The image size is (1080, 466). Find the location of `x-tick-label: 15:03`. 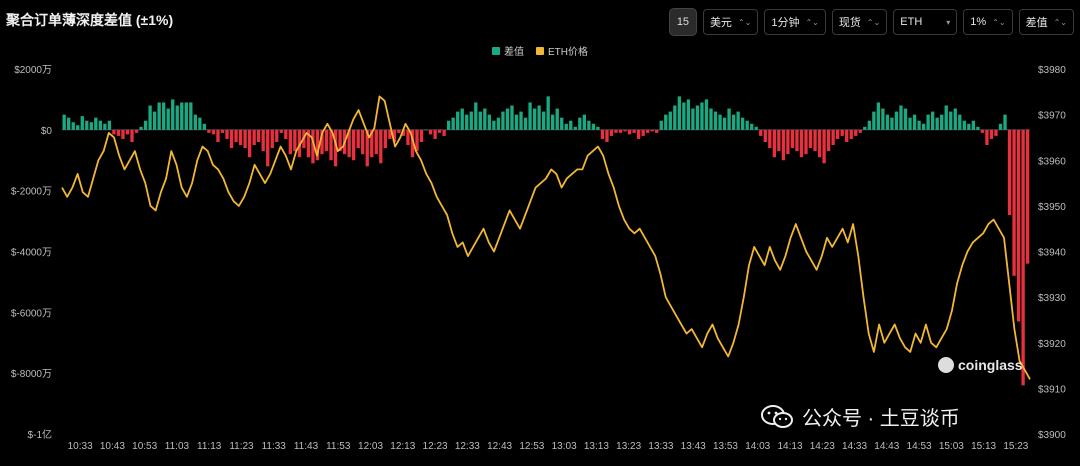

x-tick-label: 15:03 is located at coordinates (951, 446).